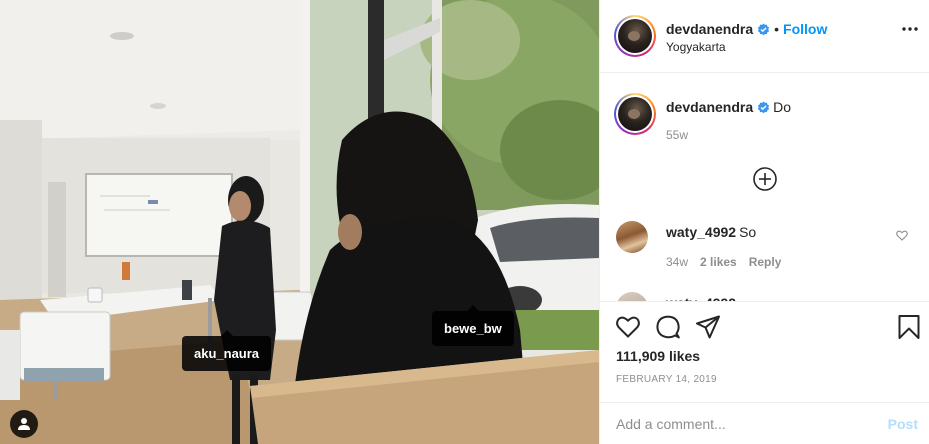 The height and width of the screenshot is (444, 929). I want to click on post-header: devdanendra • Follow Yogyakarta, so click(764, 36).